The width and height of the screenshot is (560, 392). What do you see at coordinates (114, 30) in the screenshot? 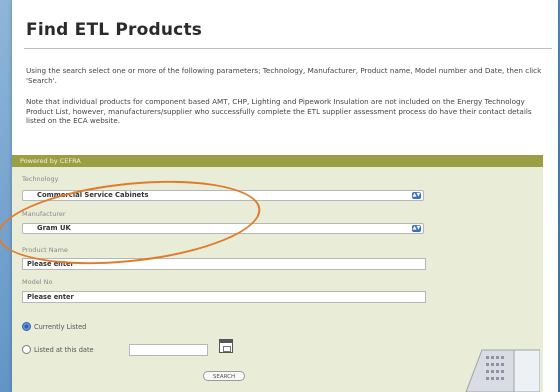
I see `page-title: Find ETL Products` at bounding box center [114, 30].